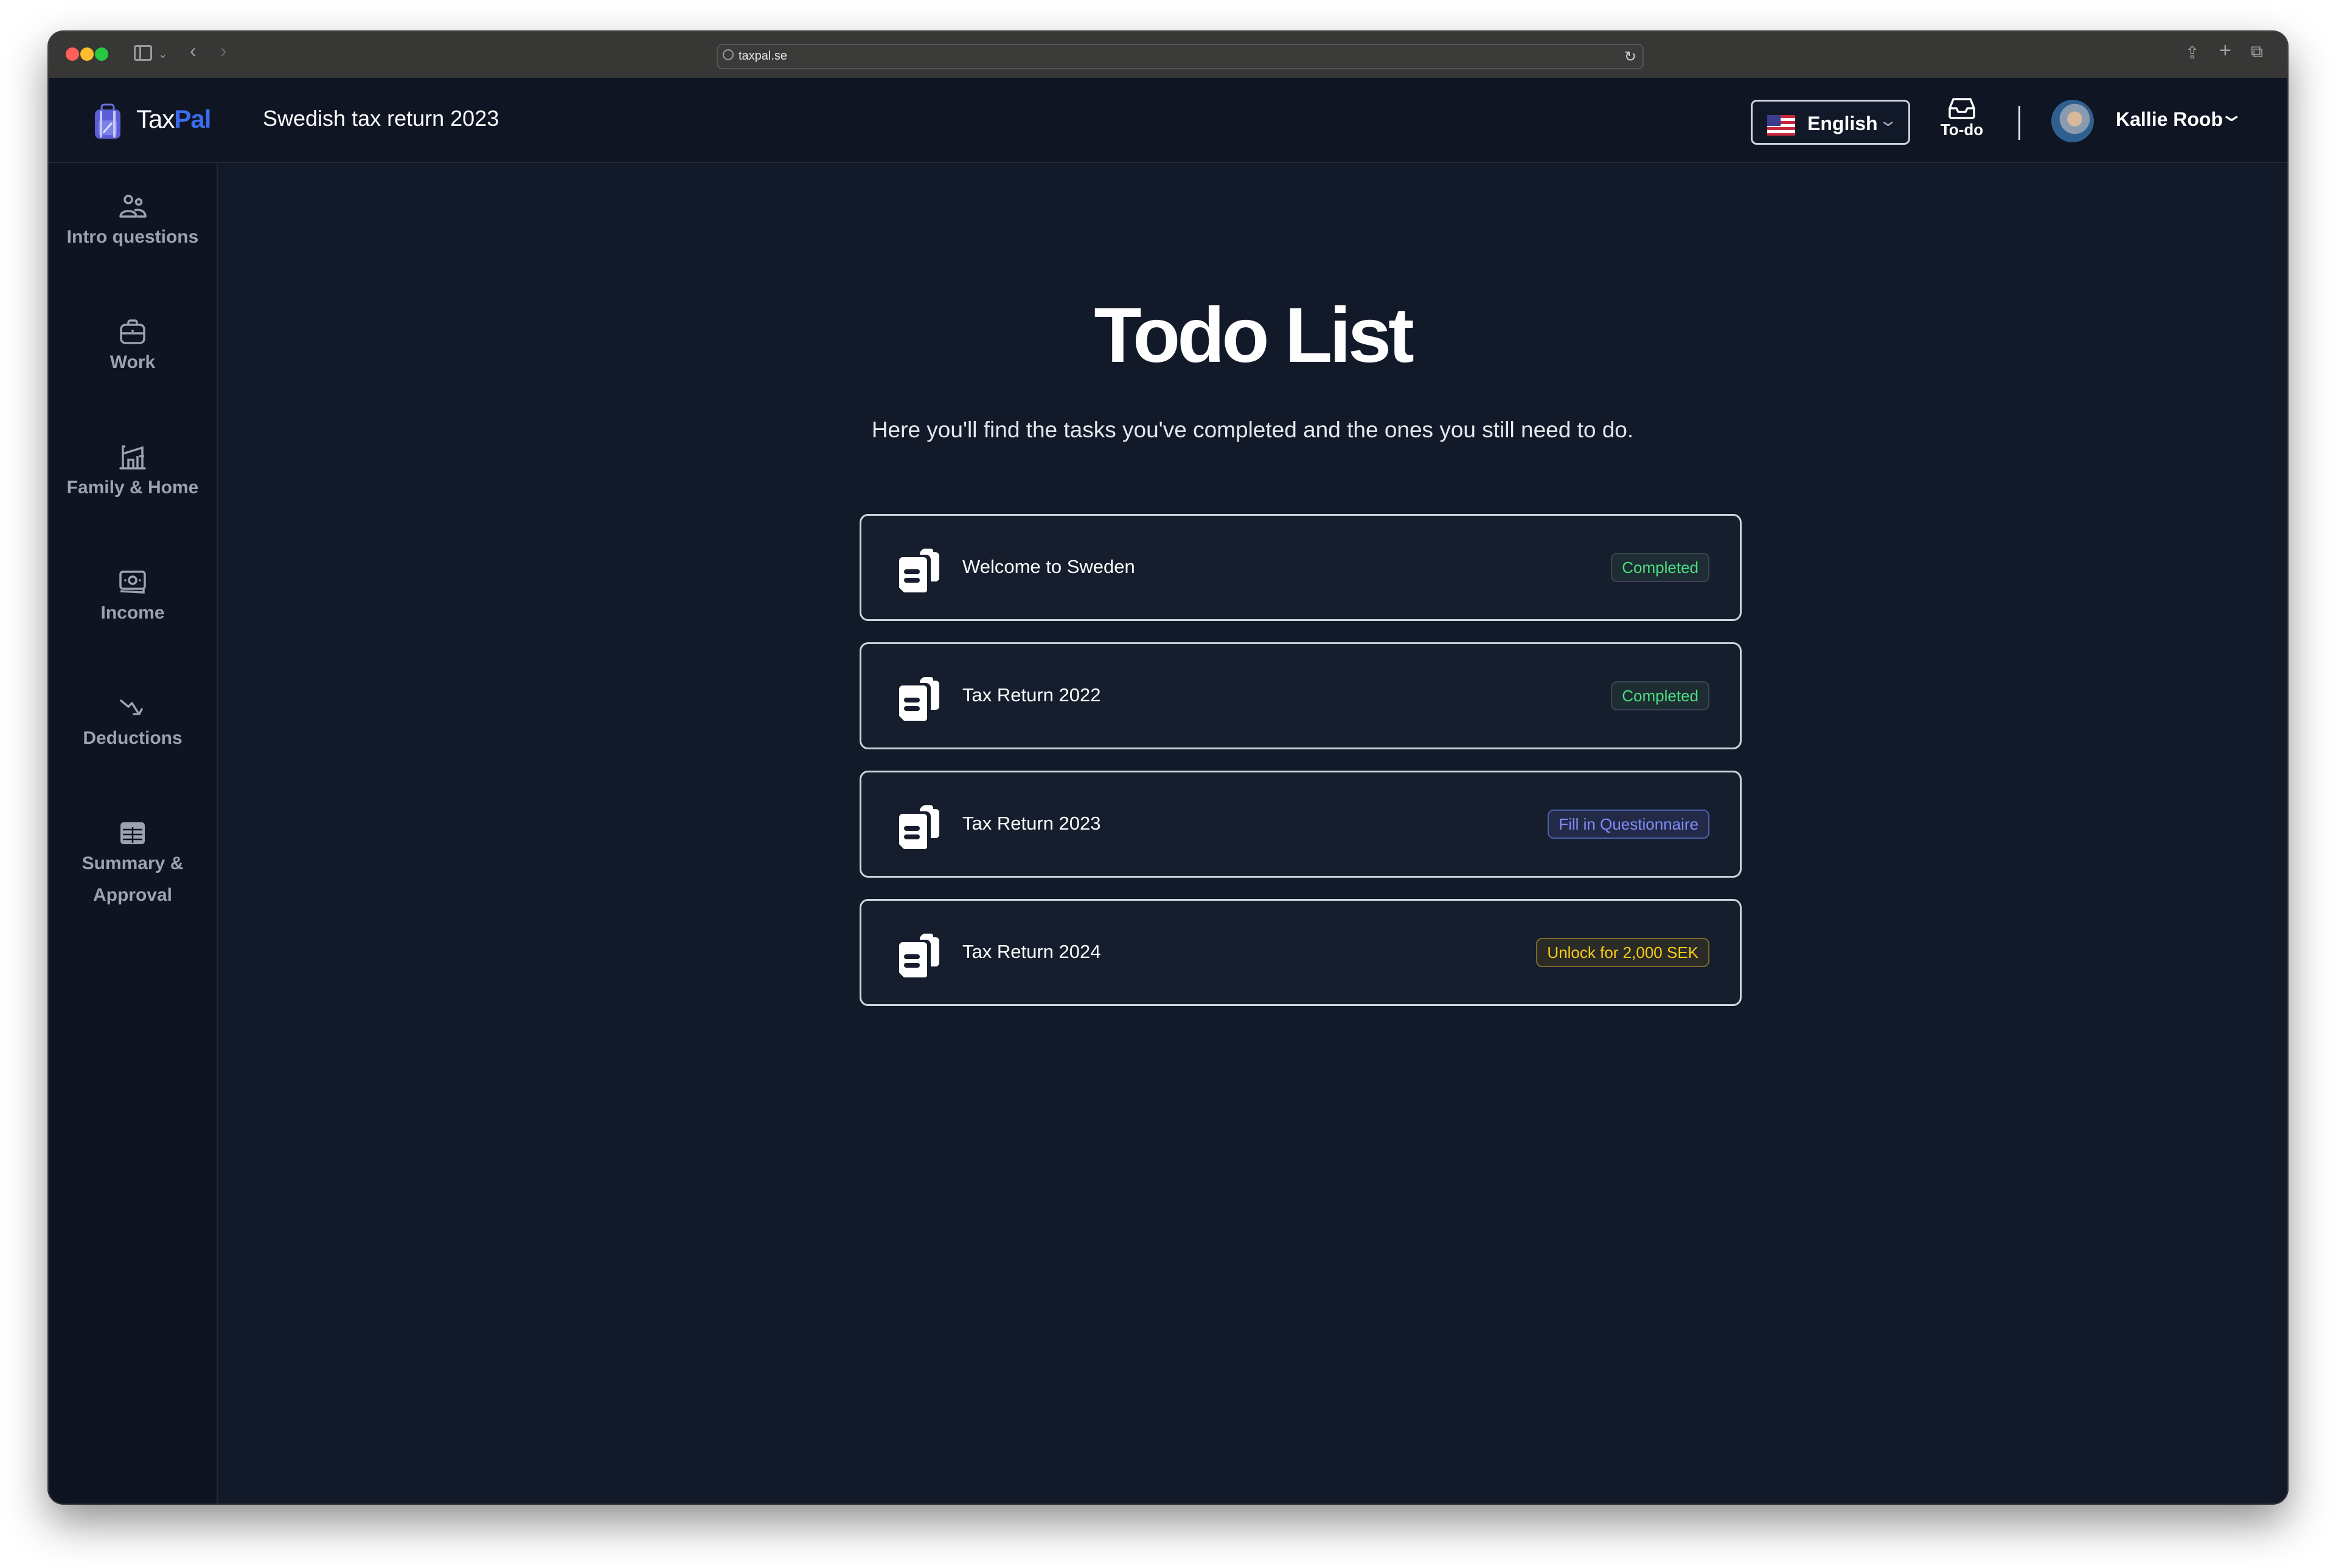 The width and height of the screenshot is (2336, 1568). I want to click on task-title: Welcome to Sweden, so click(1048, 567).